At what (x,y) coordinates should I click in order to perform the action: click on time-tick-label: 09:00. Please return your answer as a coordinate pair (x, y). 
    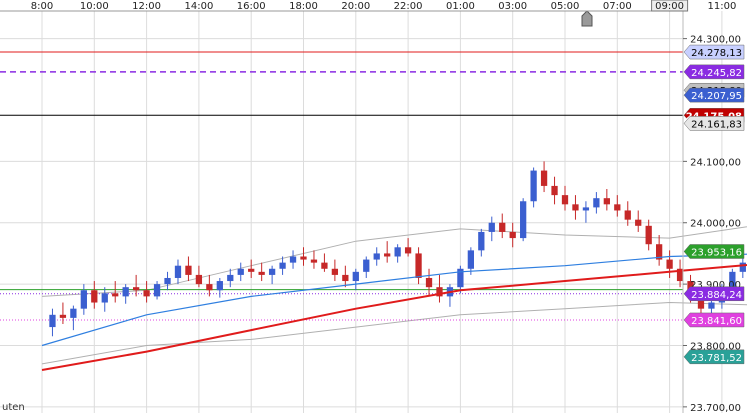
    Looking at the image, I should click on (669, 6).